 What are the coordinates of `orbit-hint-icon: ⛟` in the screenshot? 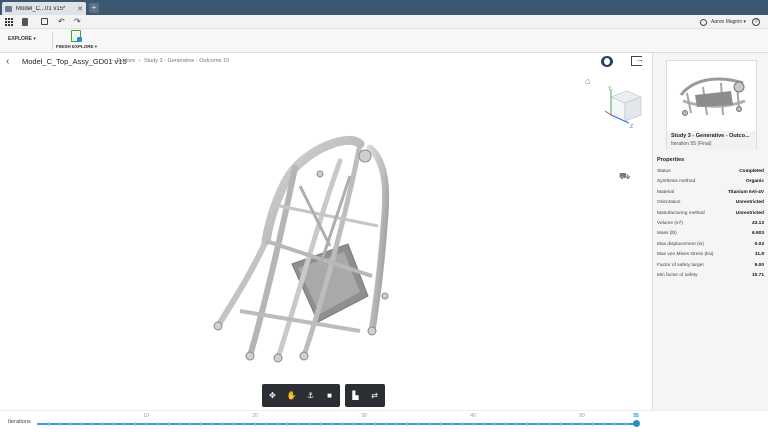 It's located at (625, 176).